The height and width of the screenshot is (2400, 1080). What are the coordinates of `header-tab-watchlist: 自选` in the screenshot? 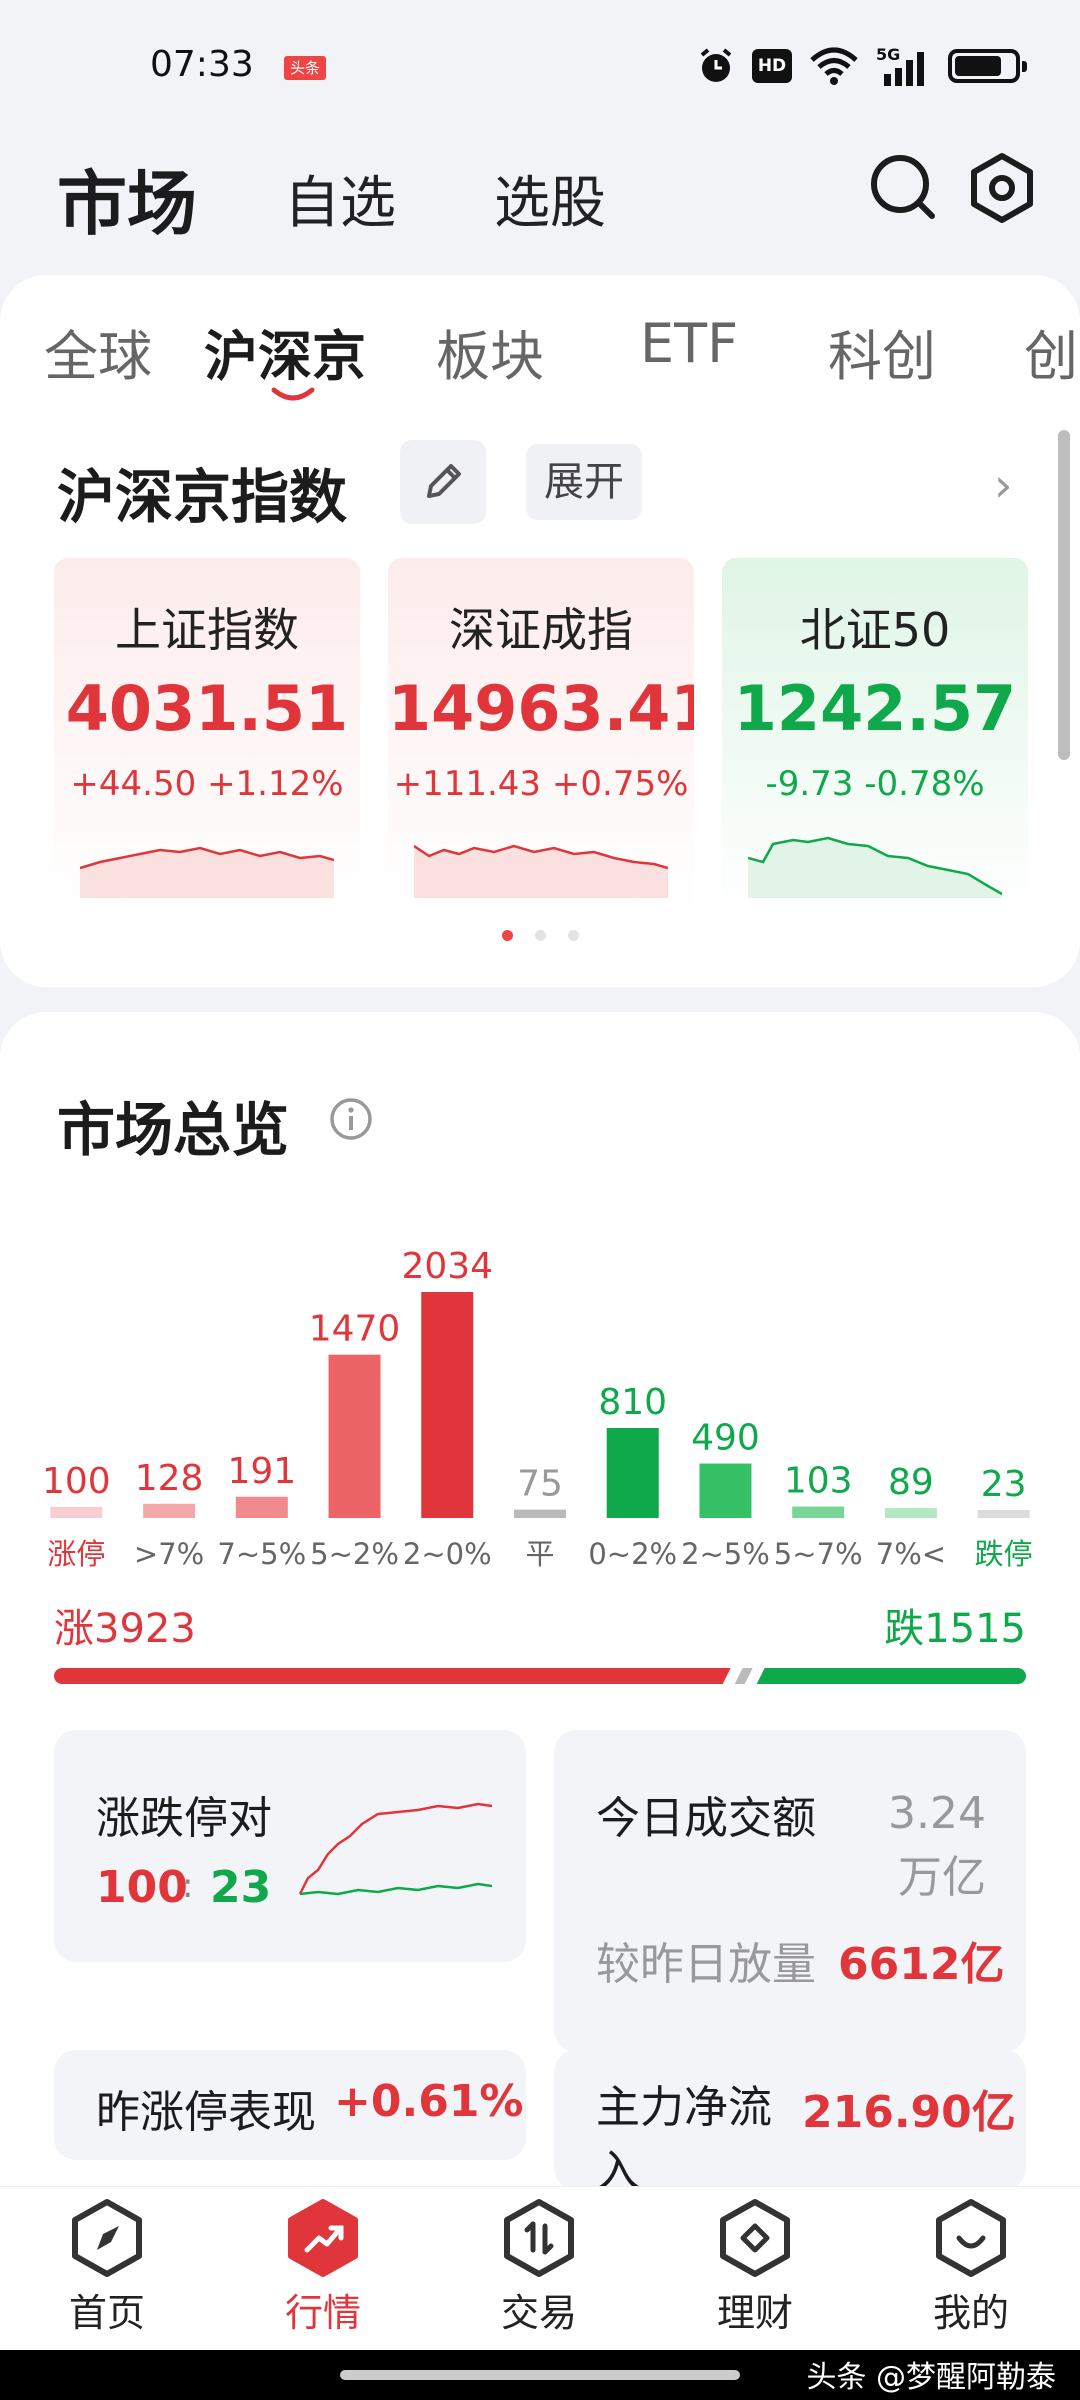 It's located at (340, 198).